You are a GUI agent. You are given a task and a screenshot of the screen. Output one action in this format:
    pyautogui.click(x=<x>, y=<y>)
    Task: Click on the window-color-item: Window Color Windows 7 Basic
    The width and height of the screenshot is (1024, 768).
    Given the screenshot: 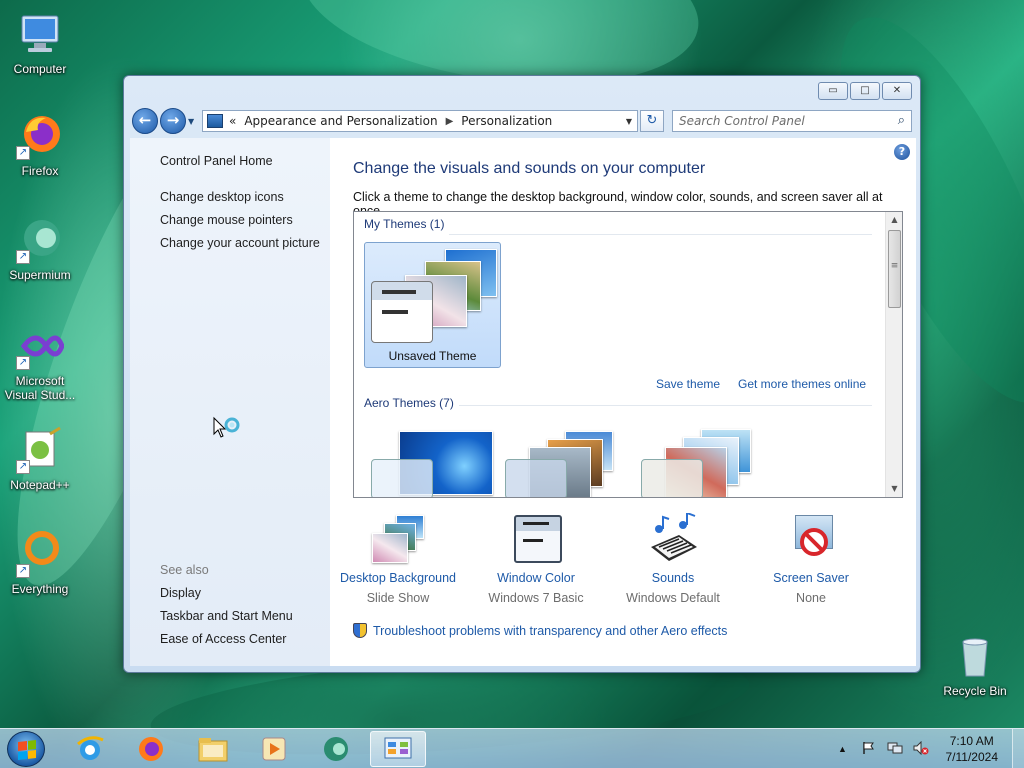 What is the action you would take?
    pyautogui.click(x=536, y=559)
    